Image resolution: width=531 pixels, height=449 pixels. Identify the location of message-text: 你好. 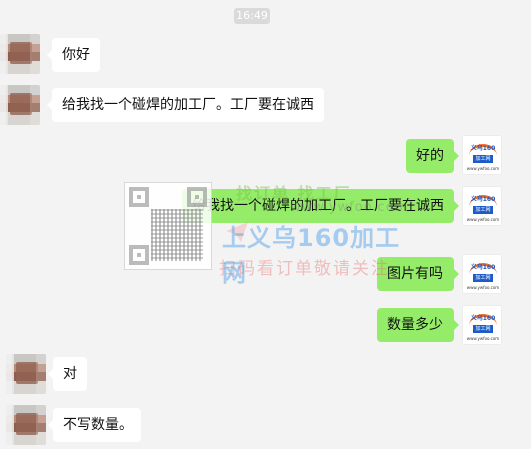
(76, 55).